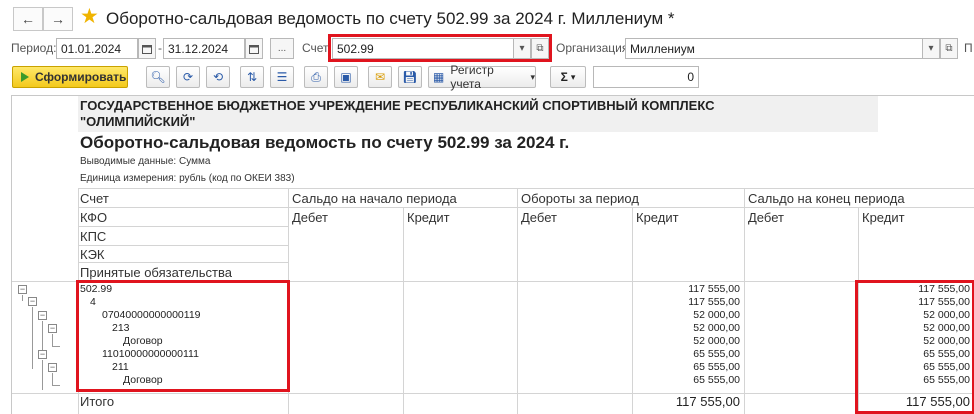 The width and height of the screenshot is (974, 414). What do you see at coordinates (310, 217) in the screenshot?
I see `col-header-opening-debit: Дебет` at bounding box center [310, 217].